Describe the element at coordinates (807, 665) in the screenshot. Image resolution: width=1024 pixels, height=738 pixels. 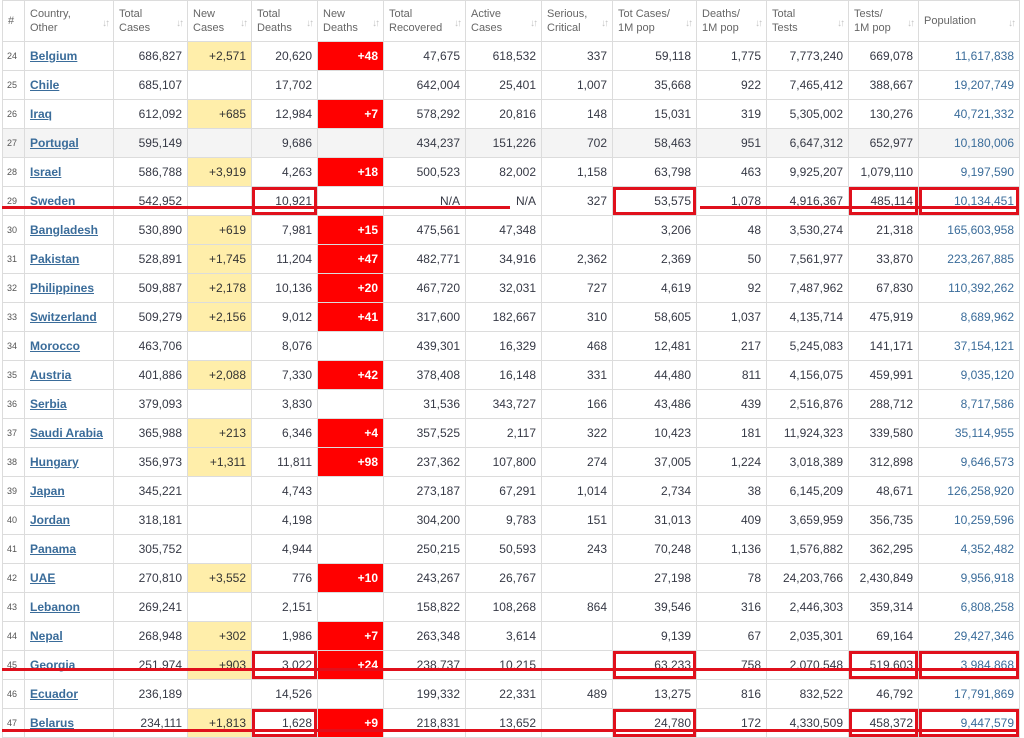
I see `data-cell: 2,070,548` at that location.